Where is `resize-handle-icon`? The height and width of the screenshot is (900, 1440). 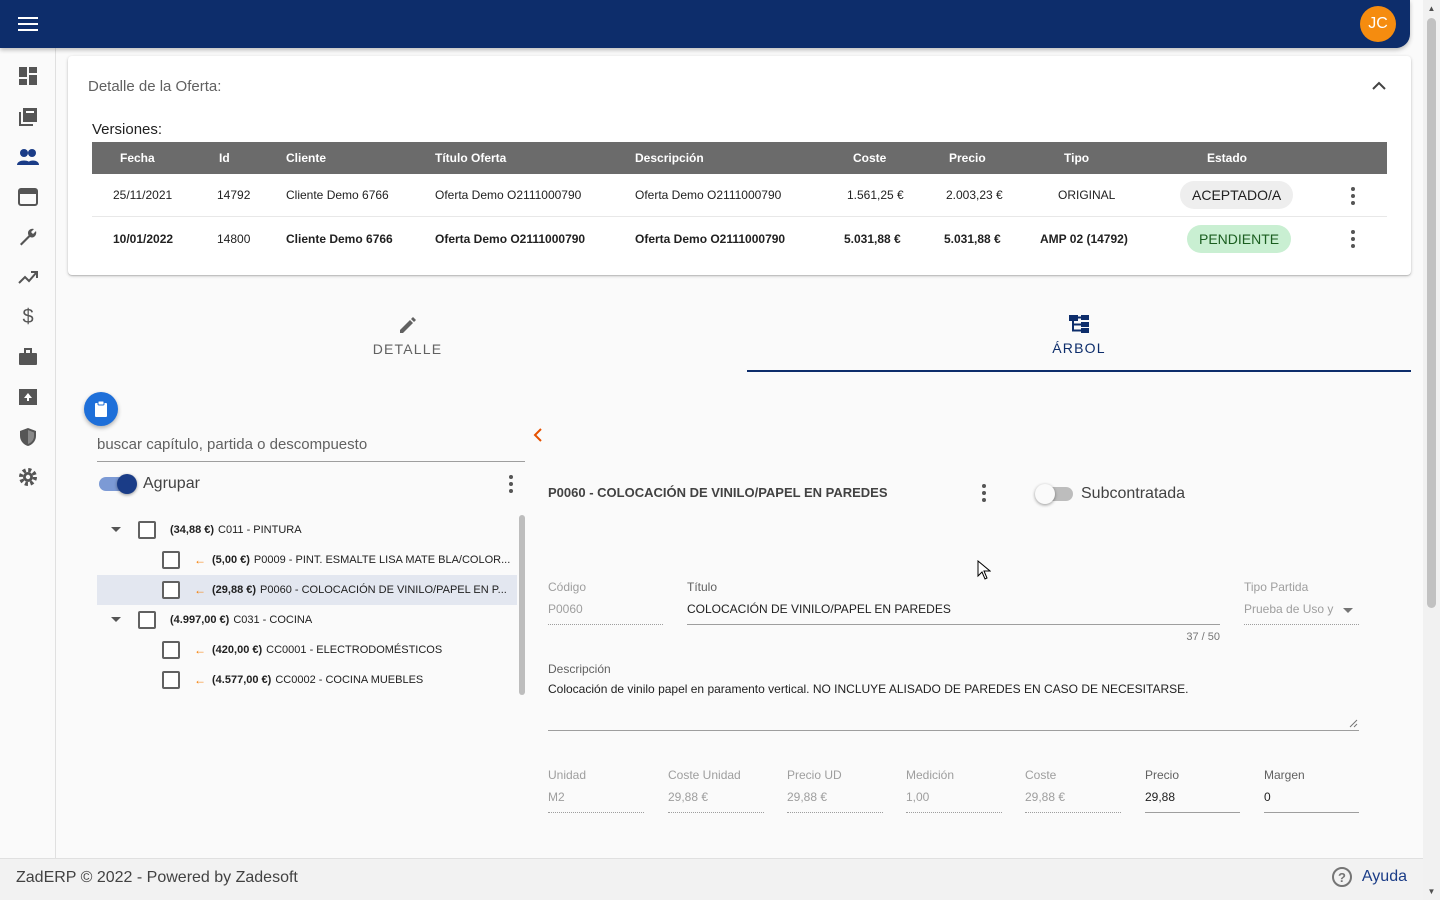
resize-handle-icon is located at coordinates (1353, 723).